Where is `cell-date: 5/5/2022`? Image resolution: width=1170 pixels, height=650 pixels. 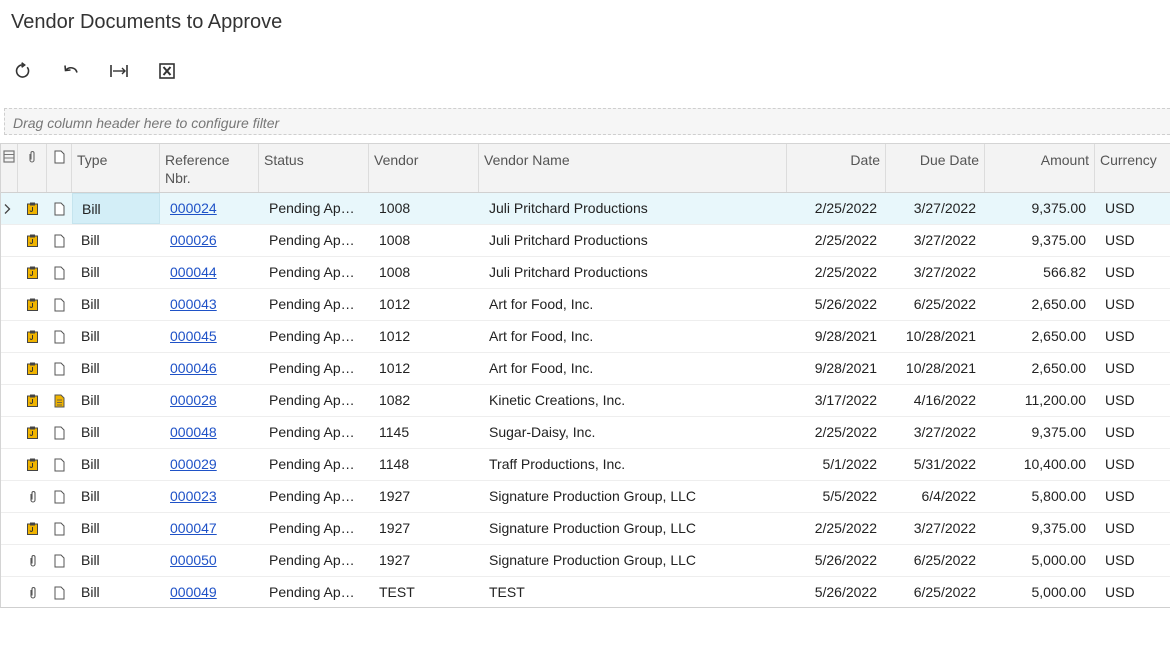
cell-date: 5/5/2022 is located at coordinates (836, 496).